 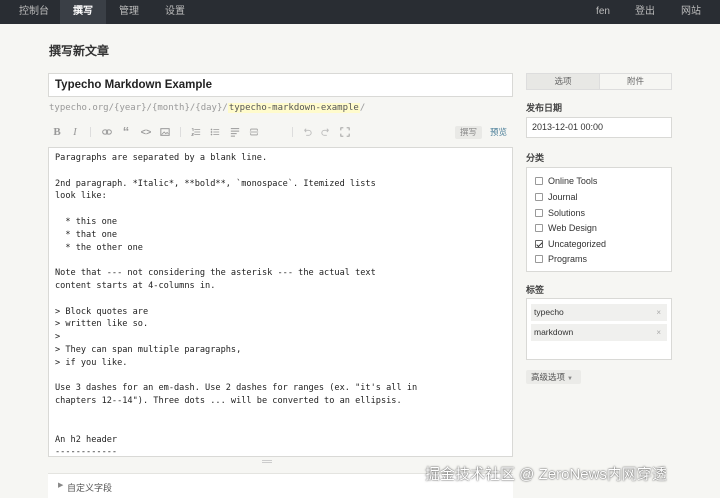 What do you see at coordinates (544, 108) in the screenshot?
I see `publish-date-label: 发布日期` at bounding box center [544, 108].